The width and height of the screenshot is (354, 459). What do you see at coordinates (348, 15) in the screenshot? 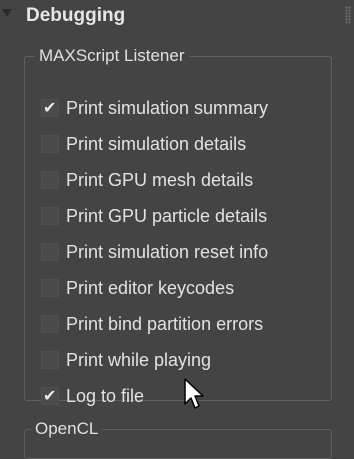
I see `grip-icon` at bounding box center [348, 15].